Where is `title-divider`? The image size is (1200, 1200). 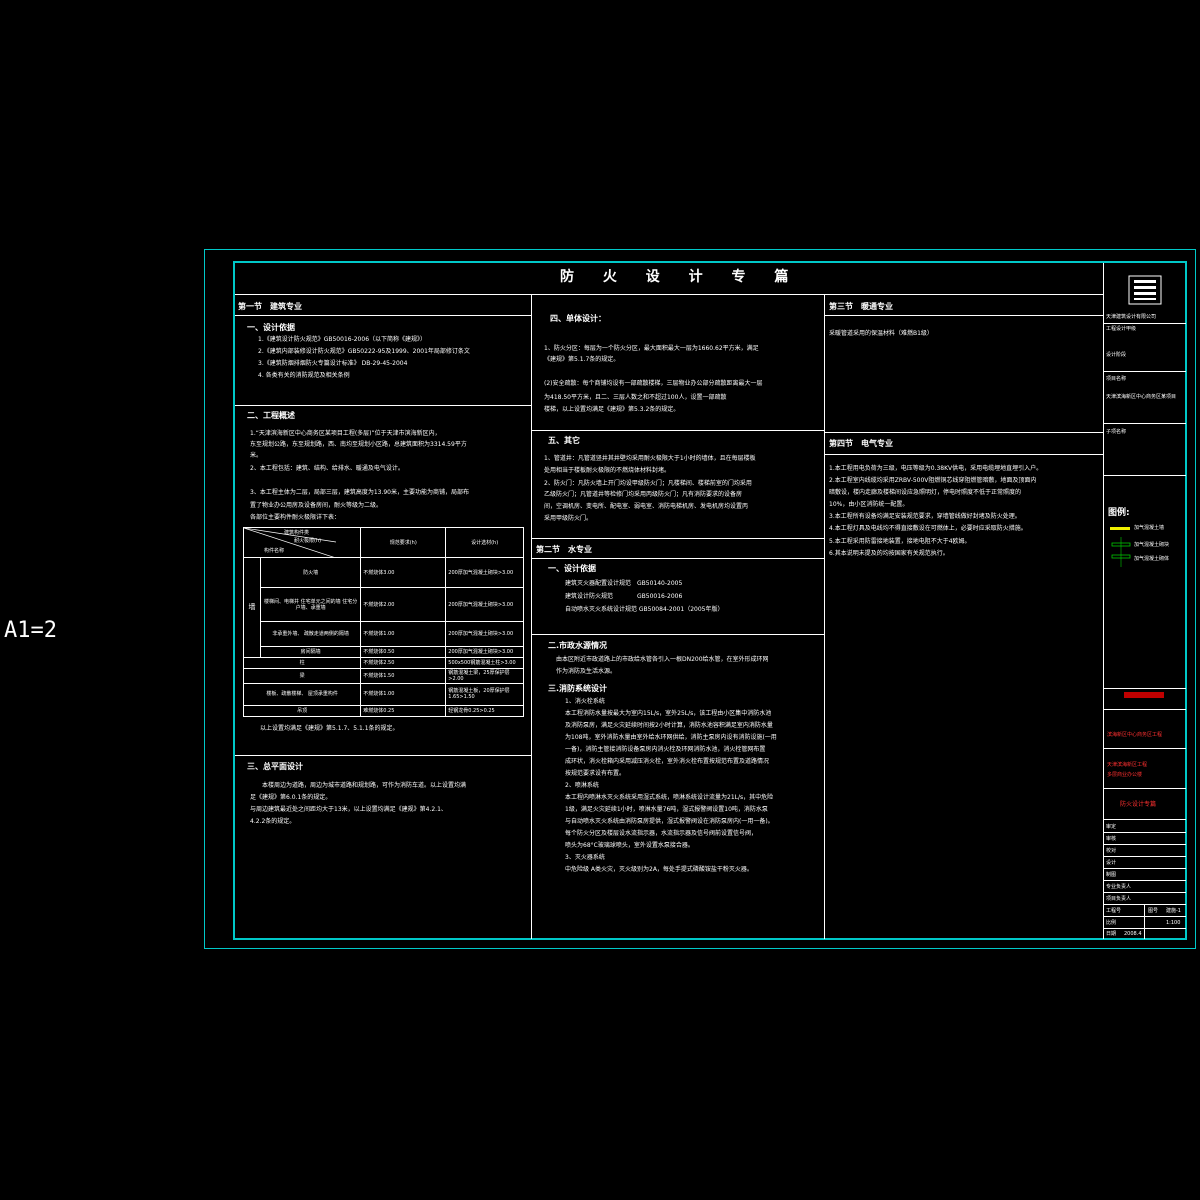
title-divider is located at coordinates (669, 294).